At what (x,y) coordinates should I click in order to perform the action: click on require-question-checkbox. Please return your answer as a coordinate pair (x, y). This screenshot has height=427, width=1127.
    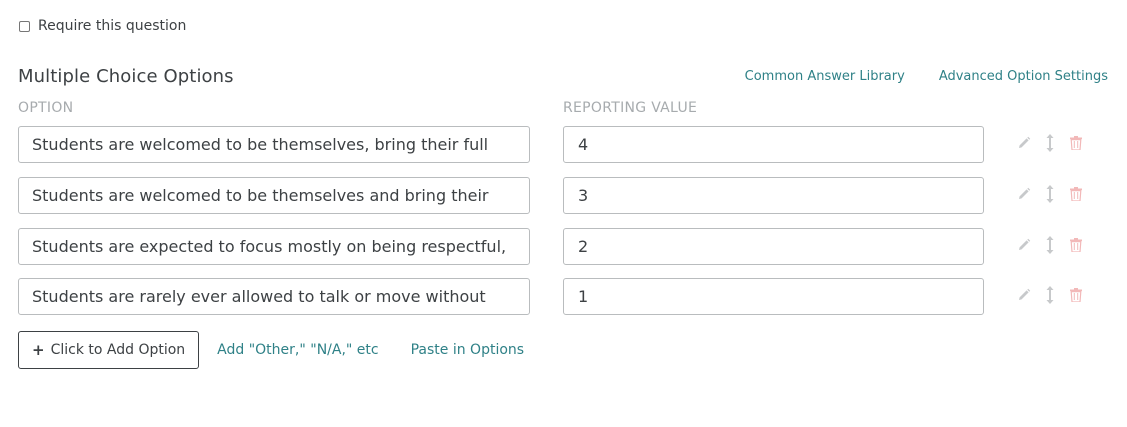
    Looking at the image, I should click on (24, 26).